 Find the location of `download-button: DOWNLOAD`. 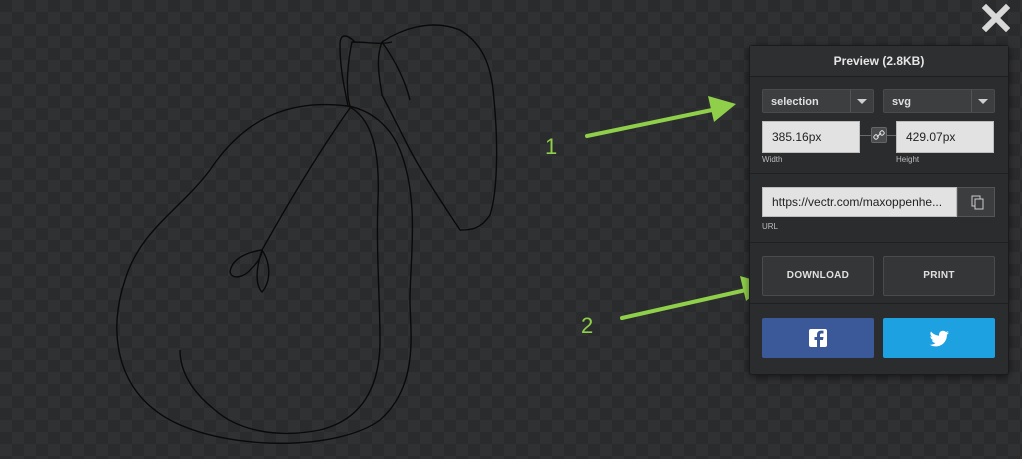

download-button: DOWNLOAD is located at coordinates (818, 276).